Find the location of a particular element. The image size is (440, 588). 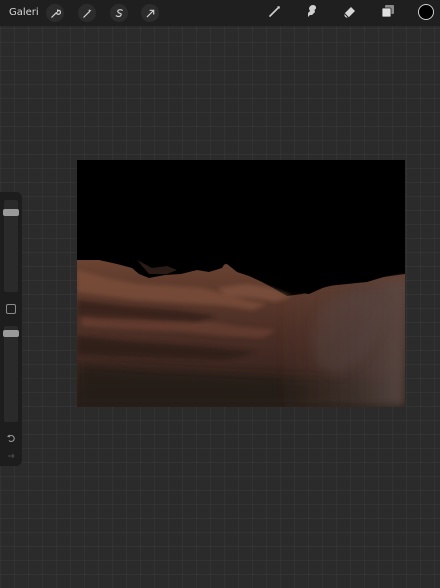

magic-wand-icon is located at coordinates (87, 13).